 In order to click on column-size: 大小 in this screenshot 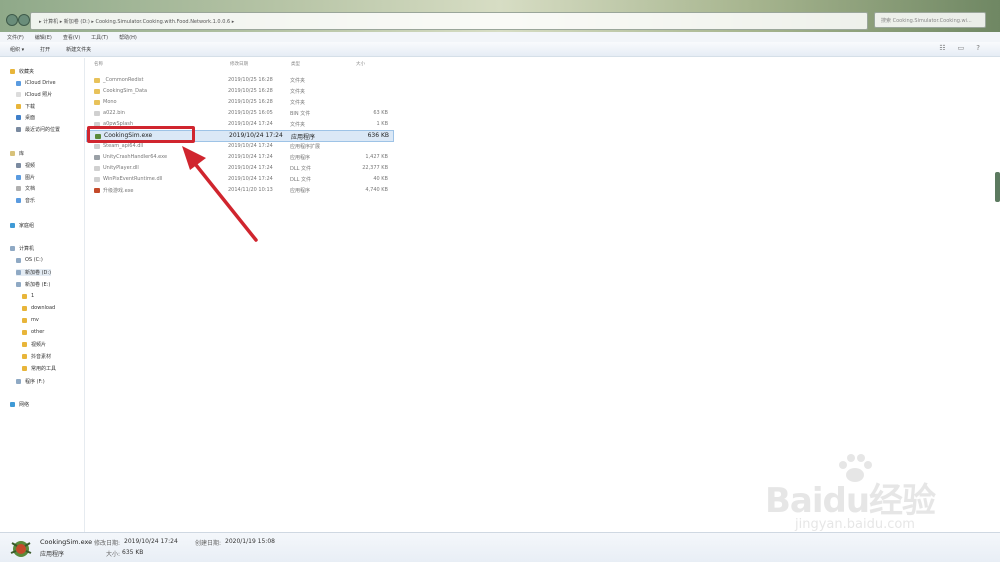, I will do `click(360, 64)`.